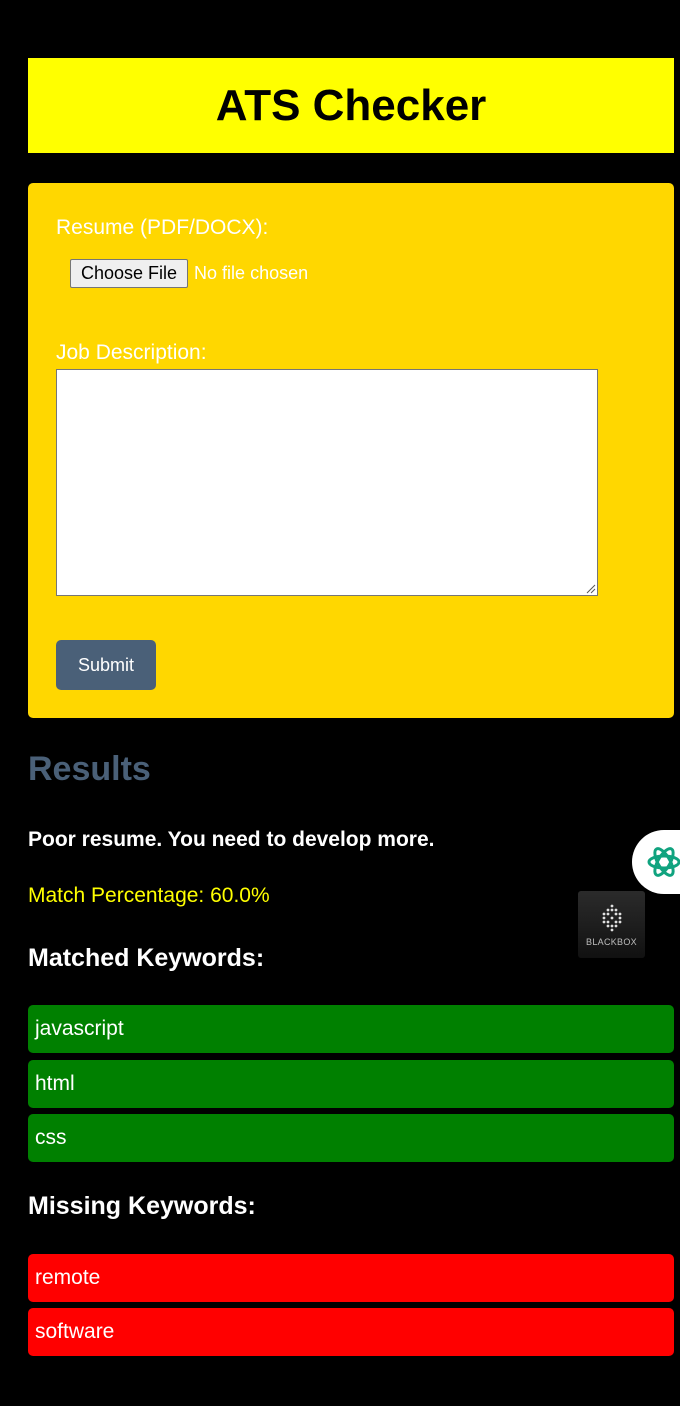  What do you see at coordinates (162, 227) in the screenshot?
I see `resume-label: Resume (PDF/DOCX):` at bounding box center [162, 227].